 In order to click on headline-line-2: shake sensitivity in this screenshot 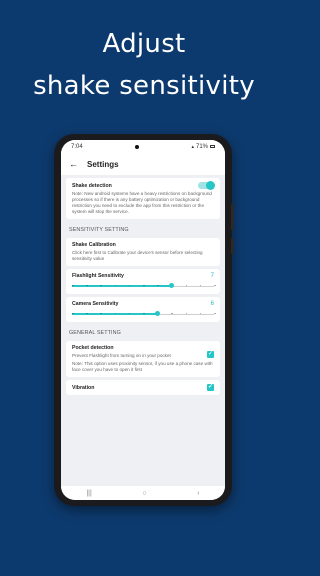, I will do `click(144, 86)`.